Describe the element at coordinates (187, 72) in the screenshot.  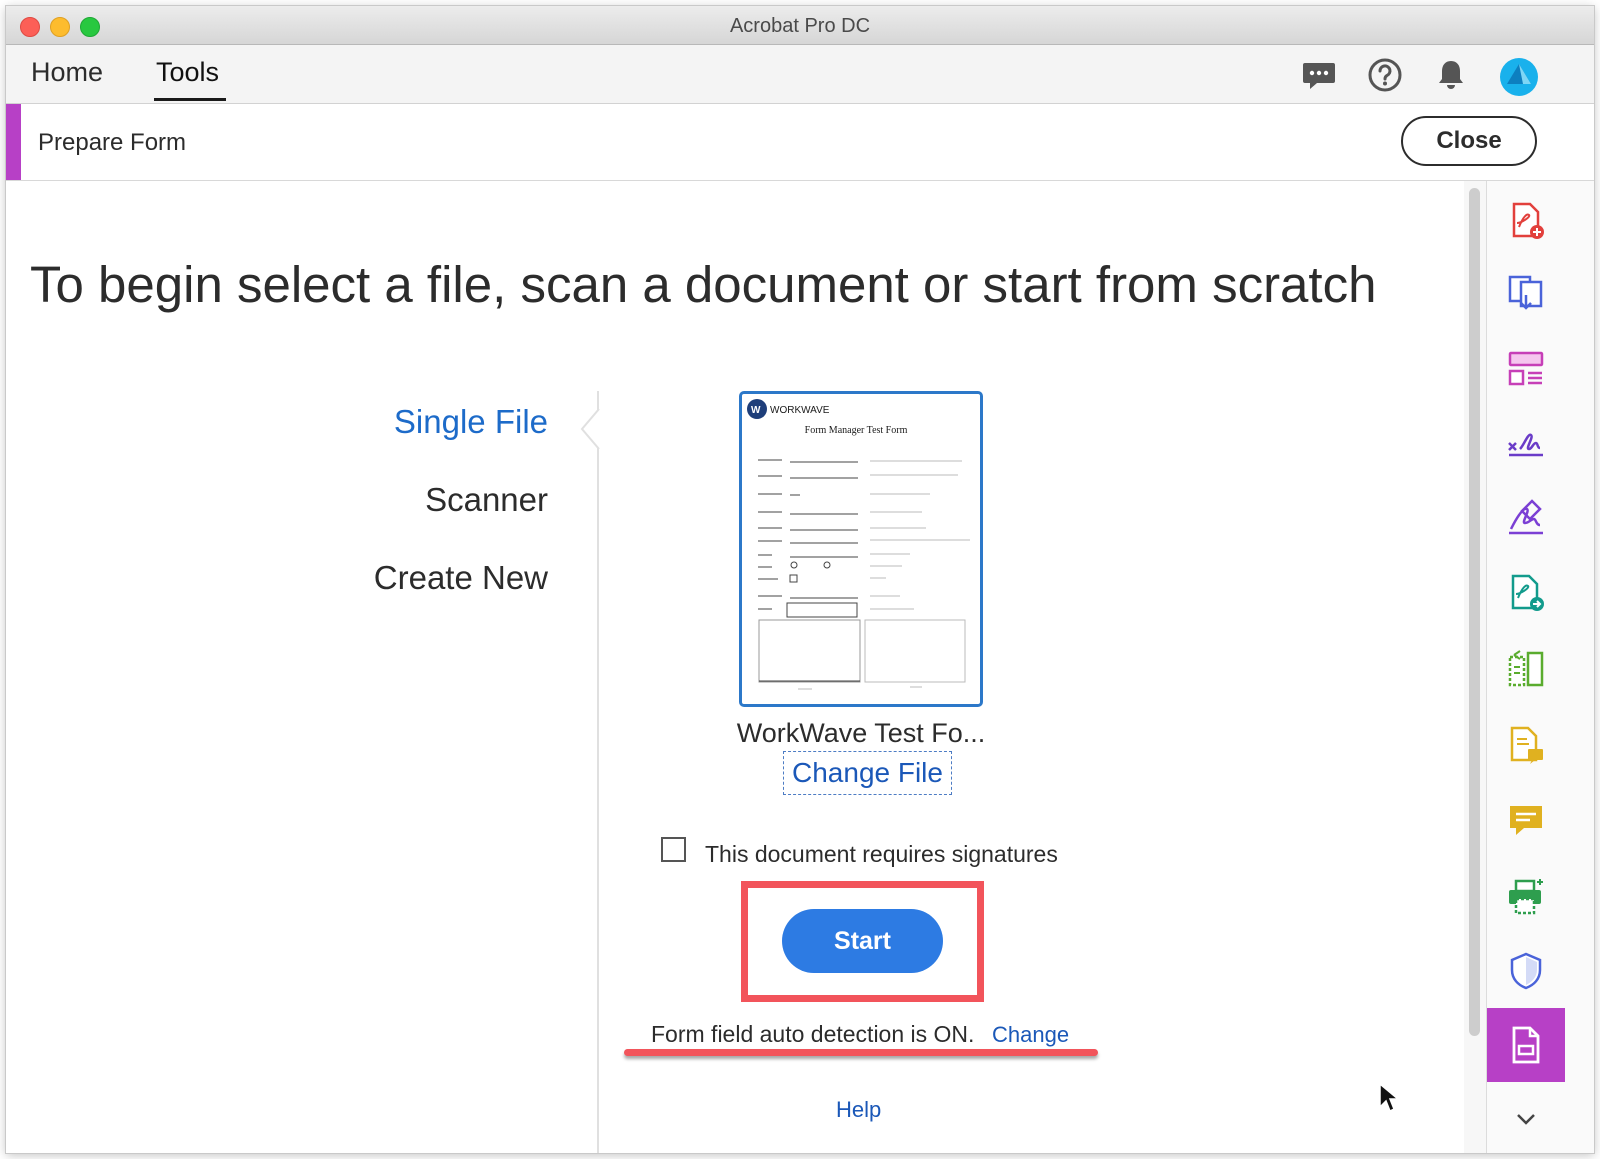
I see `tab-tools: Tools` at that location.